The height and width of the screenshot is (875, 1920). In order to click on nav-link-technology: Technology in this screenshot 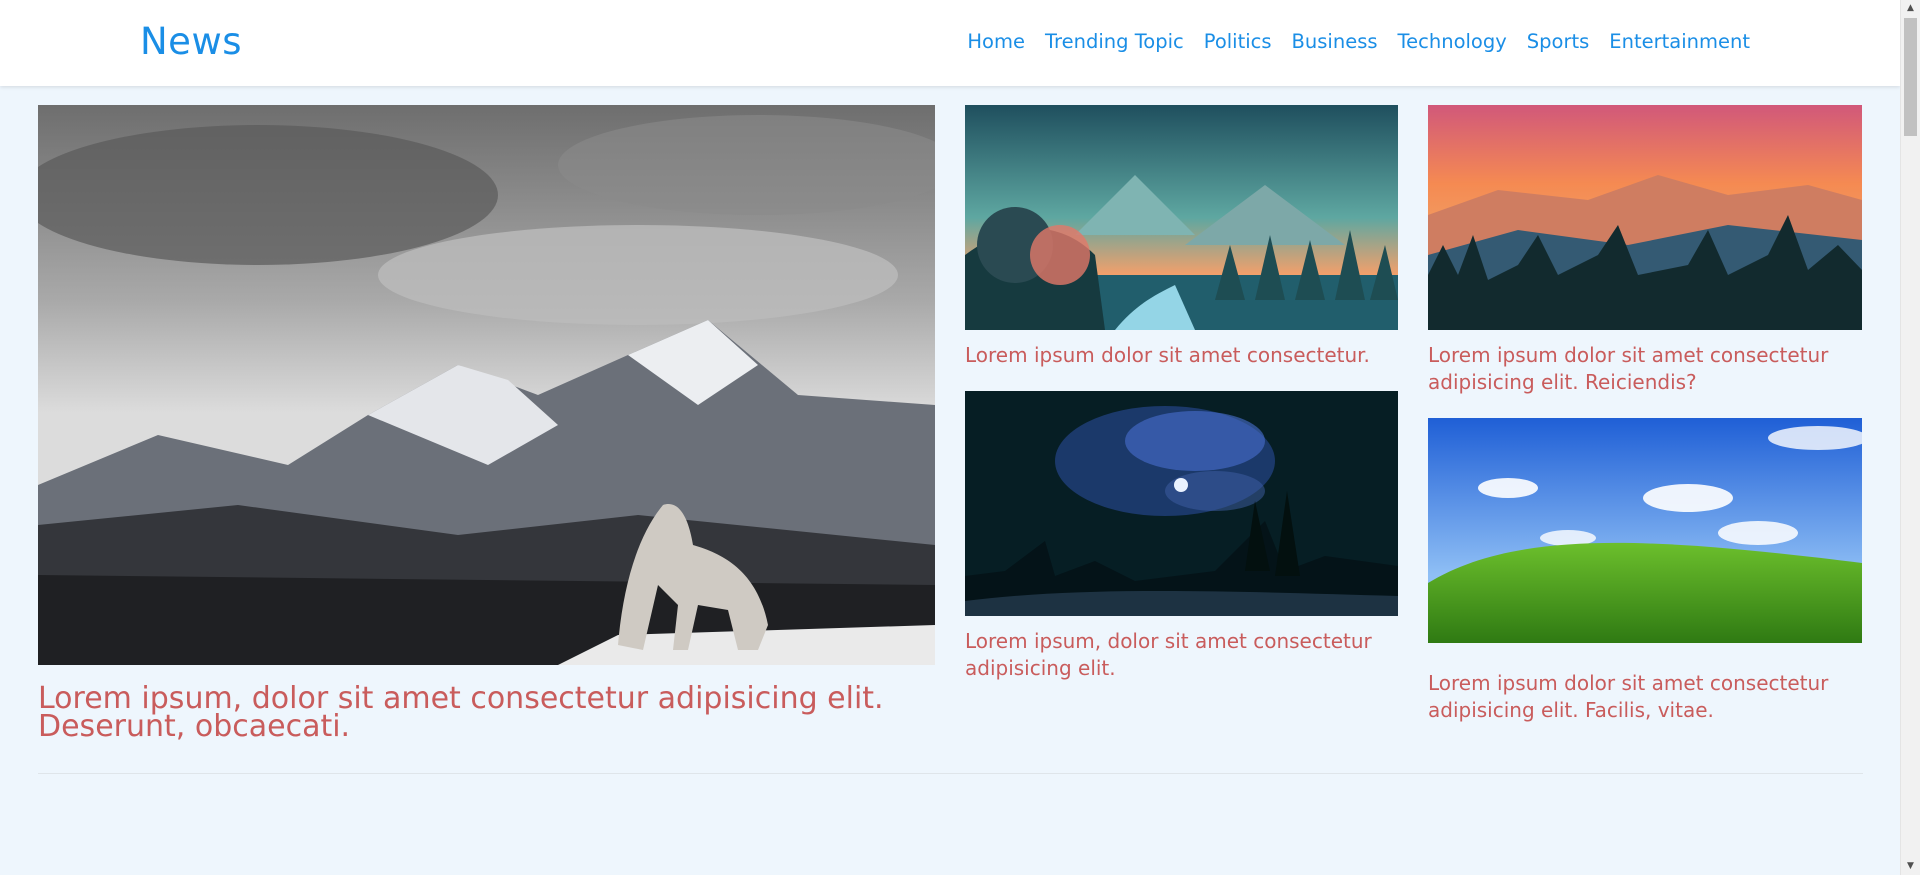, I will do `click(1452, 41)`.